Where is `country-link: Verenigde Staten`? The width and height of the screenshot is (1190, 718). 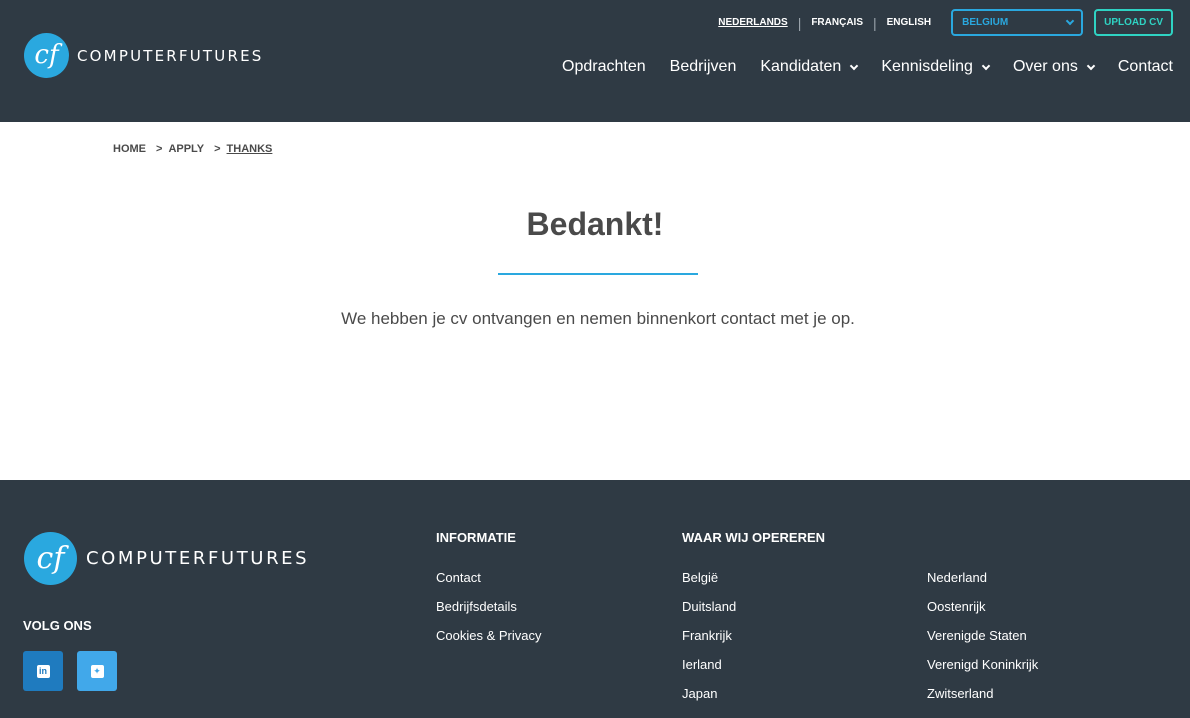 country-link: Verenigde Staten is located at coordinates (982, 642).